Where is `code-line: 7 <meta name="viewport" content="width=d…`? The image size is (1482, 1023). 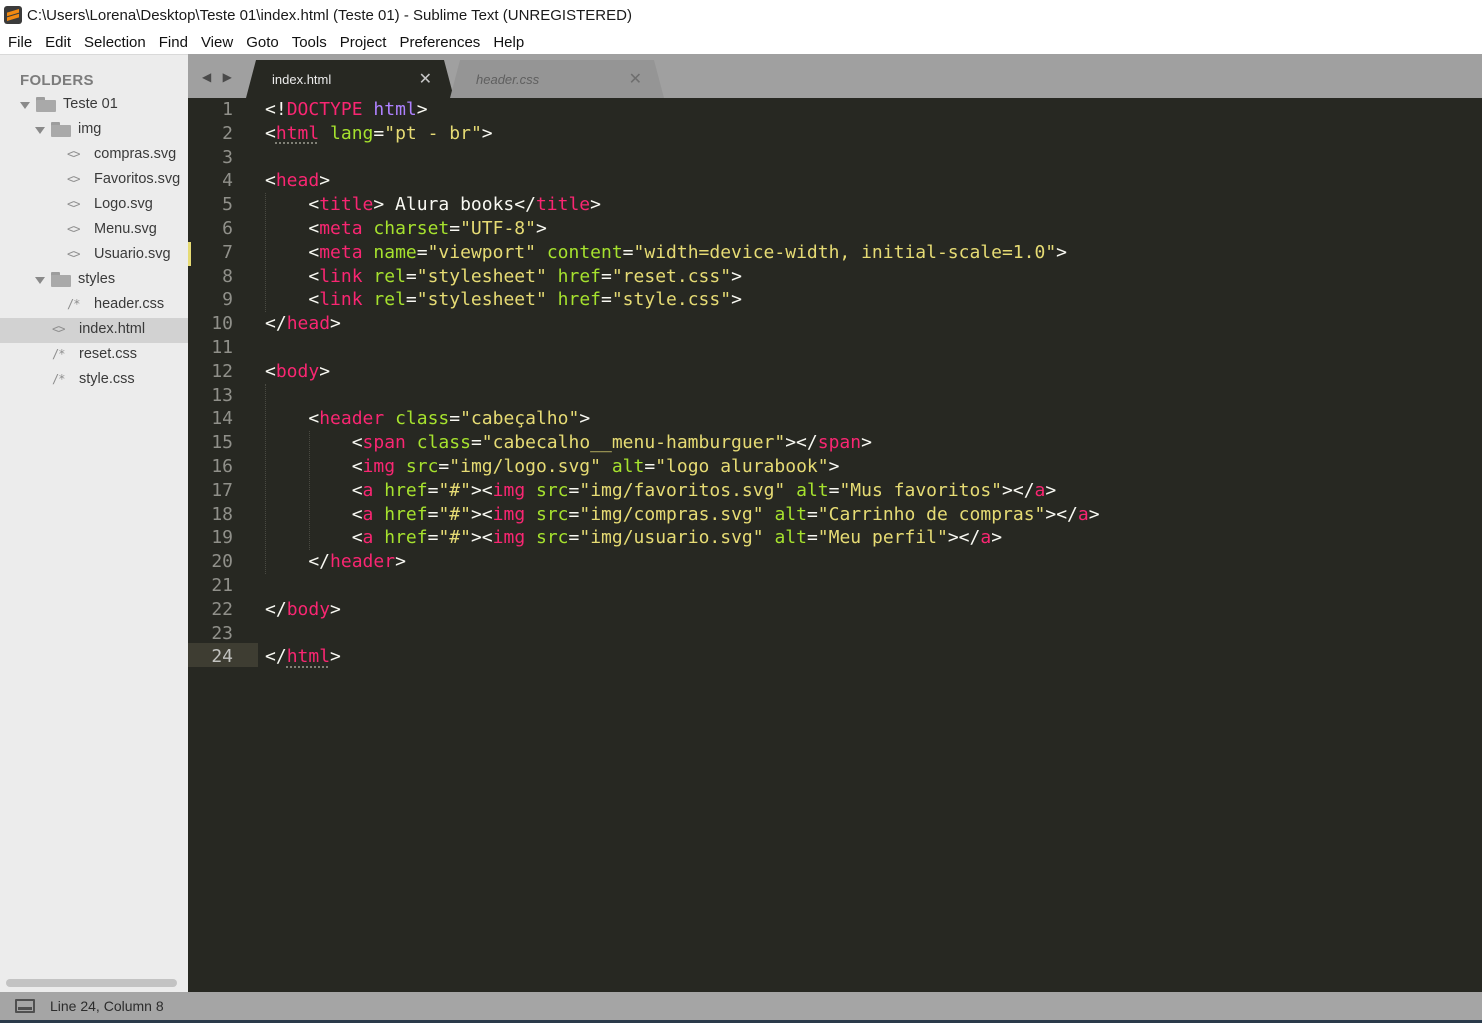 code-line: 7 <meta name="viewport" content="width=d… is located at coordinates (835, 253).